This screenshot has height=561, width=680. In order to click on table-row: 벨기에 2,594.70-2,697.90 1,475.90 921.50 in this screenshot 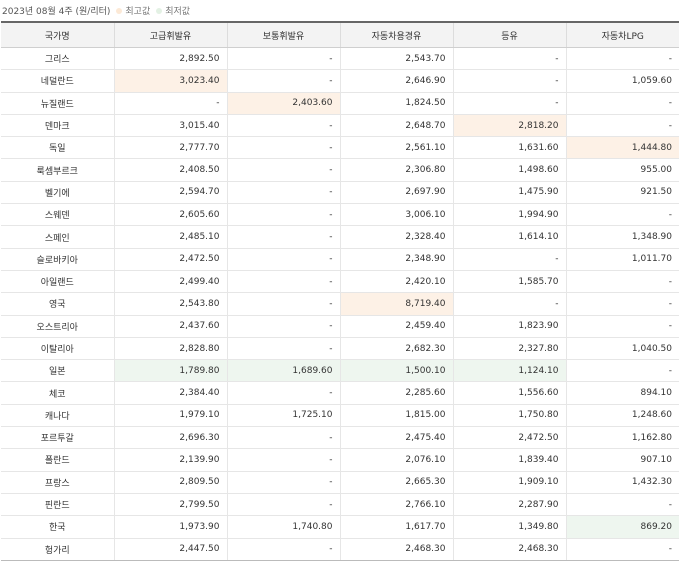, I will do `click(340, 193)`.